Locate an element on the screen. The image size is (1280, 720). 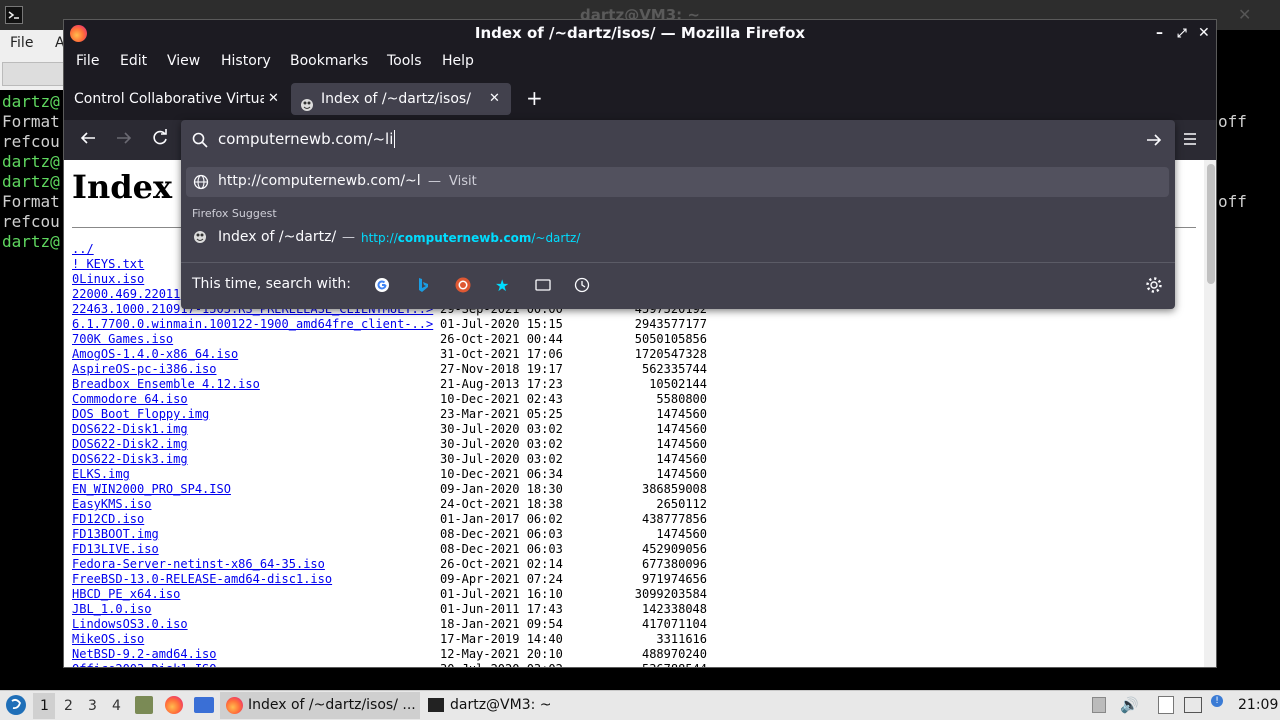
close-window-icon: ✕ is located at coordinates (1204, 33).